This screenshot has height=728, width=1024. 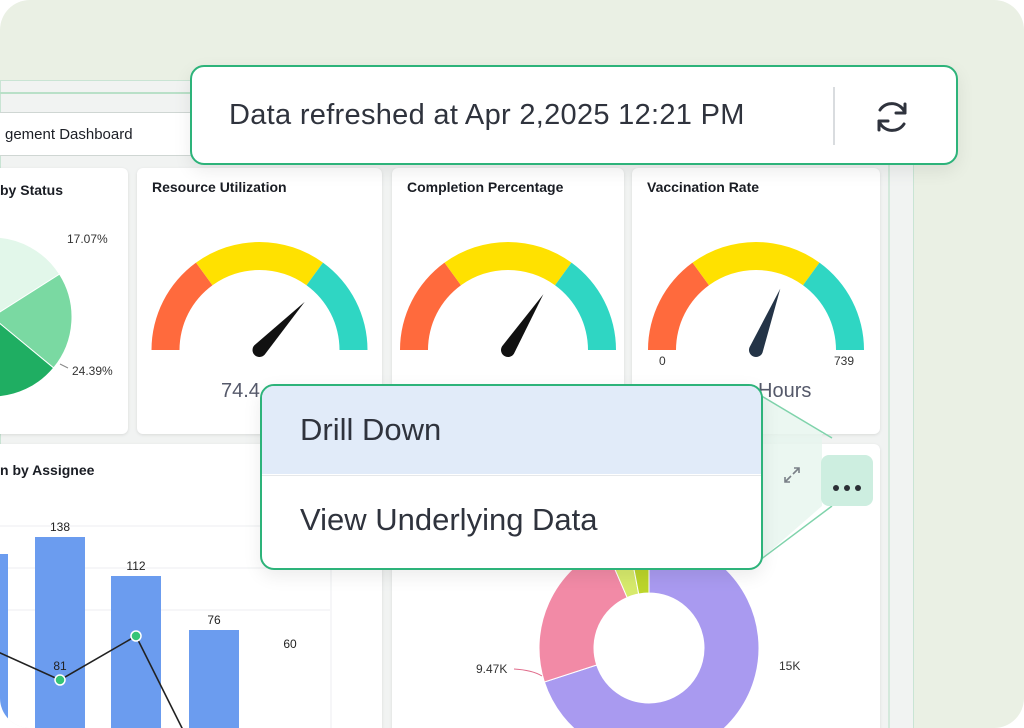 What do you see at coordinates (703, 187) in the screenshot?
I see `vaccination-rate-title: Vaccination Rate` at bounding box center [703, 187].